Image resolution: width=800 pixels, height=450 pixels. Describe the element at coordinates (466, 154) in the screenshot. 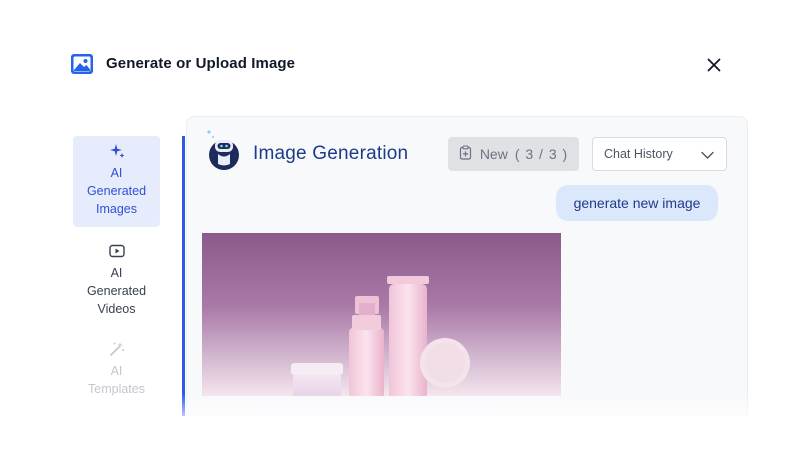

I see `new-chat-icon` at that location.